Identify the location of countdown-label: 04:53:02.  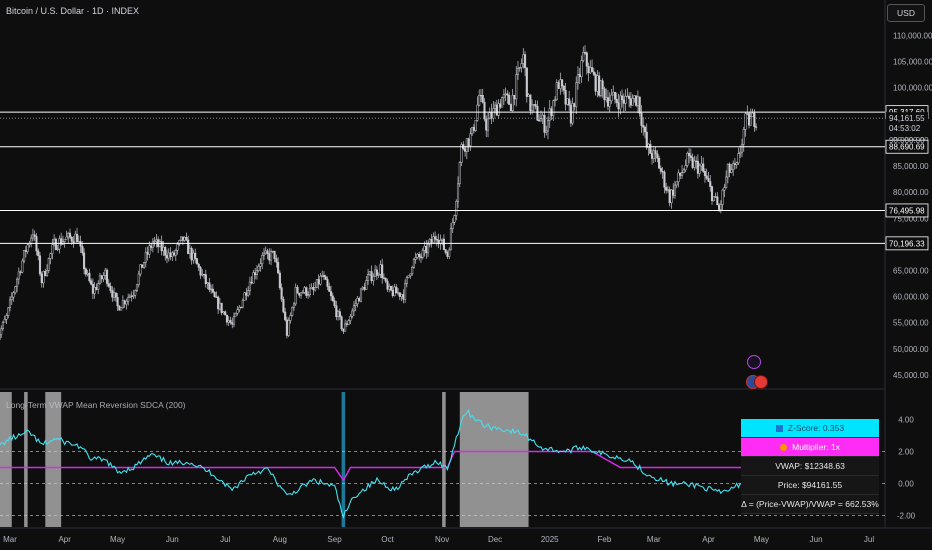
(905, 128).